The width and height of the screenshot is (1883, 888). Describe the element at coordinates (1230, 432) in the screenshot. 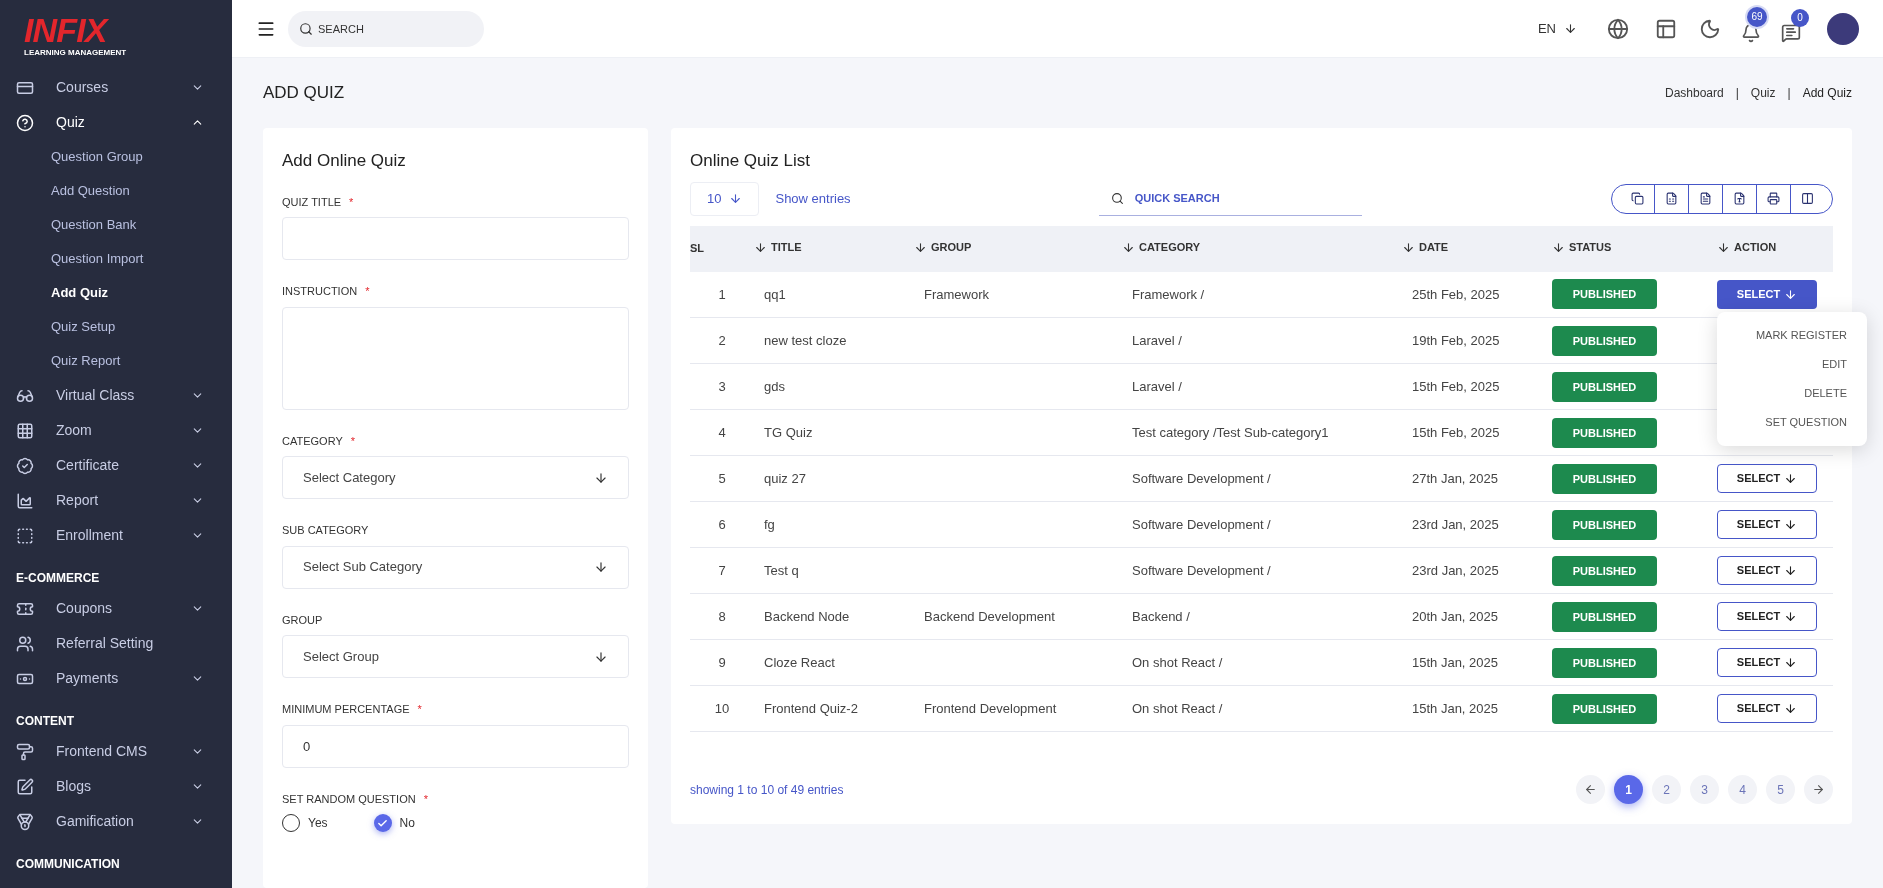

I see `table-cell: Test category /Test Sub-category1` at that location.